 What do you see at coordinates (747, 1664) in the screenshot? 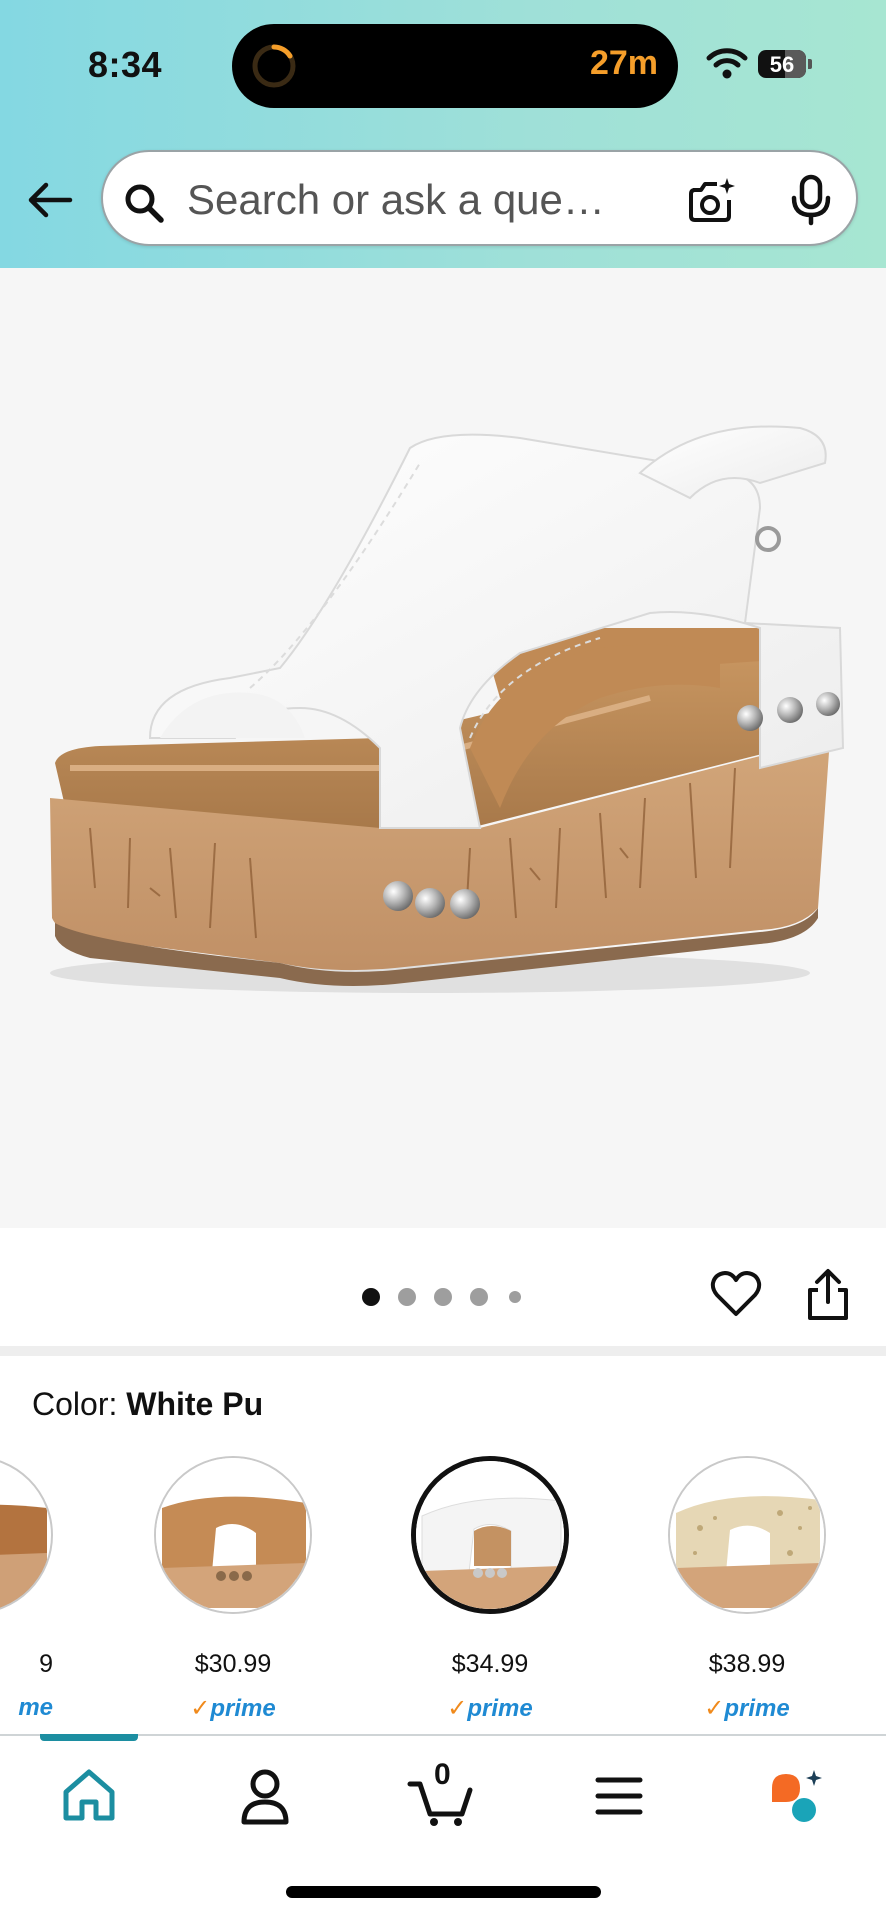
I see `swatch-price: $38.99` at bounding box center [747, 1664].